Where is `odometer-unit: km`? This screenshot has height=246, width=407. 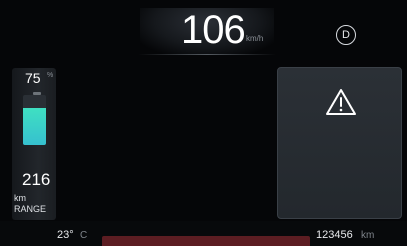
odometer-unit: km is located at coordinates (368, 235).